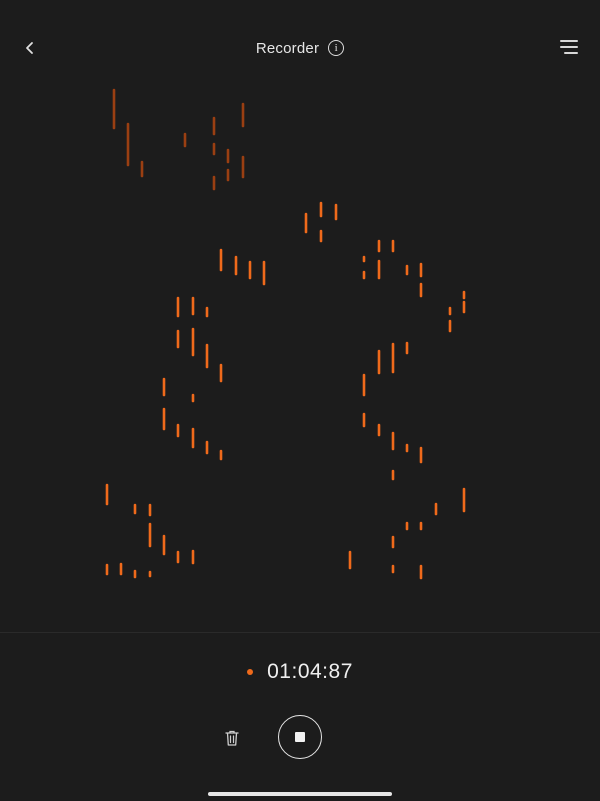  What do you see at coordinates (287, 48) in the screenshot?
I see `page-title: Recorder` at bounding box center [287, 48].